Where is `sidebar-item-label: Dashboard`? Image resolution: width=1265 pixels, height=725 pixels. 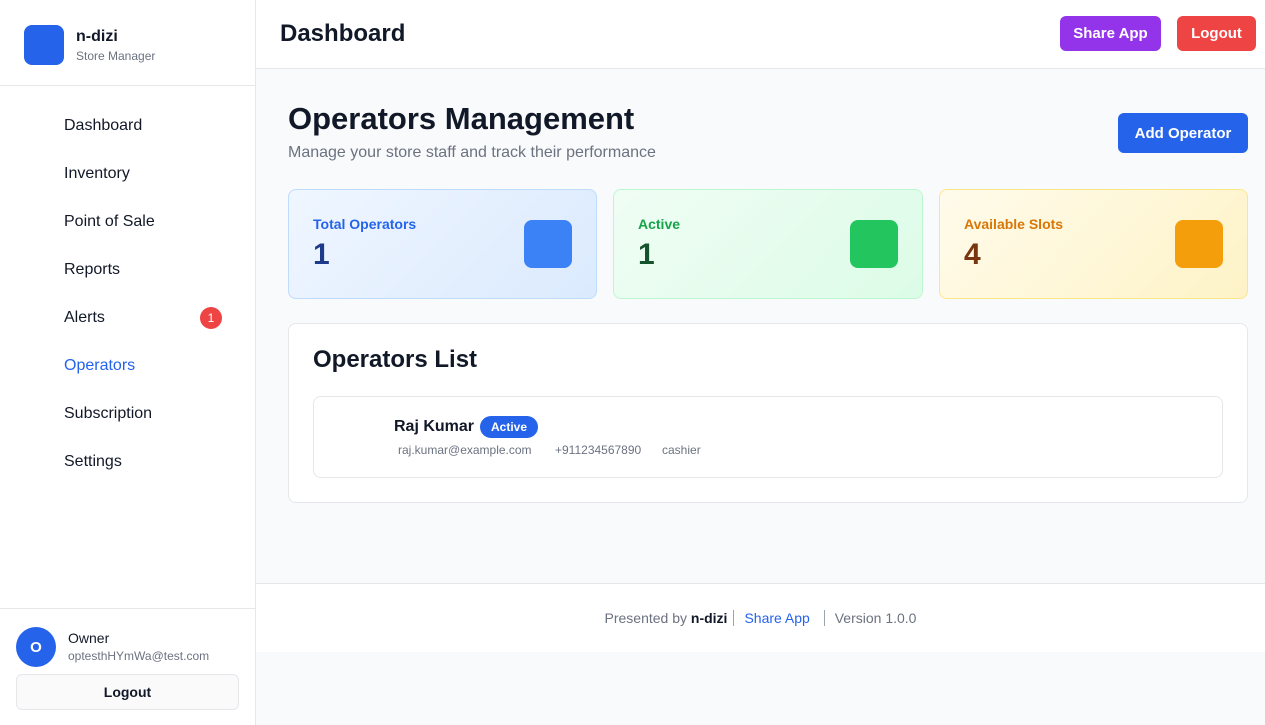
sidebar-item-label: Dashboard is located at coordinates (103, 125).